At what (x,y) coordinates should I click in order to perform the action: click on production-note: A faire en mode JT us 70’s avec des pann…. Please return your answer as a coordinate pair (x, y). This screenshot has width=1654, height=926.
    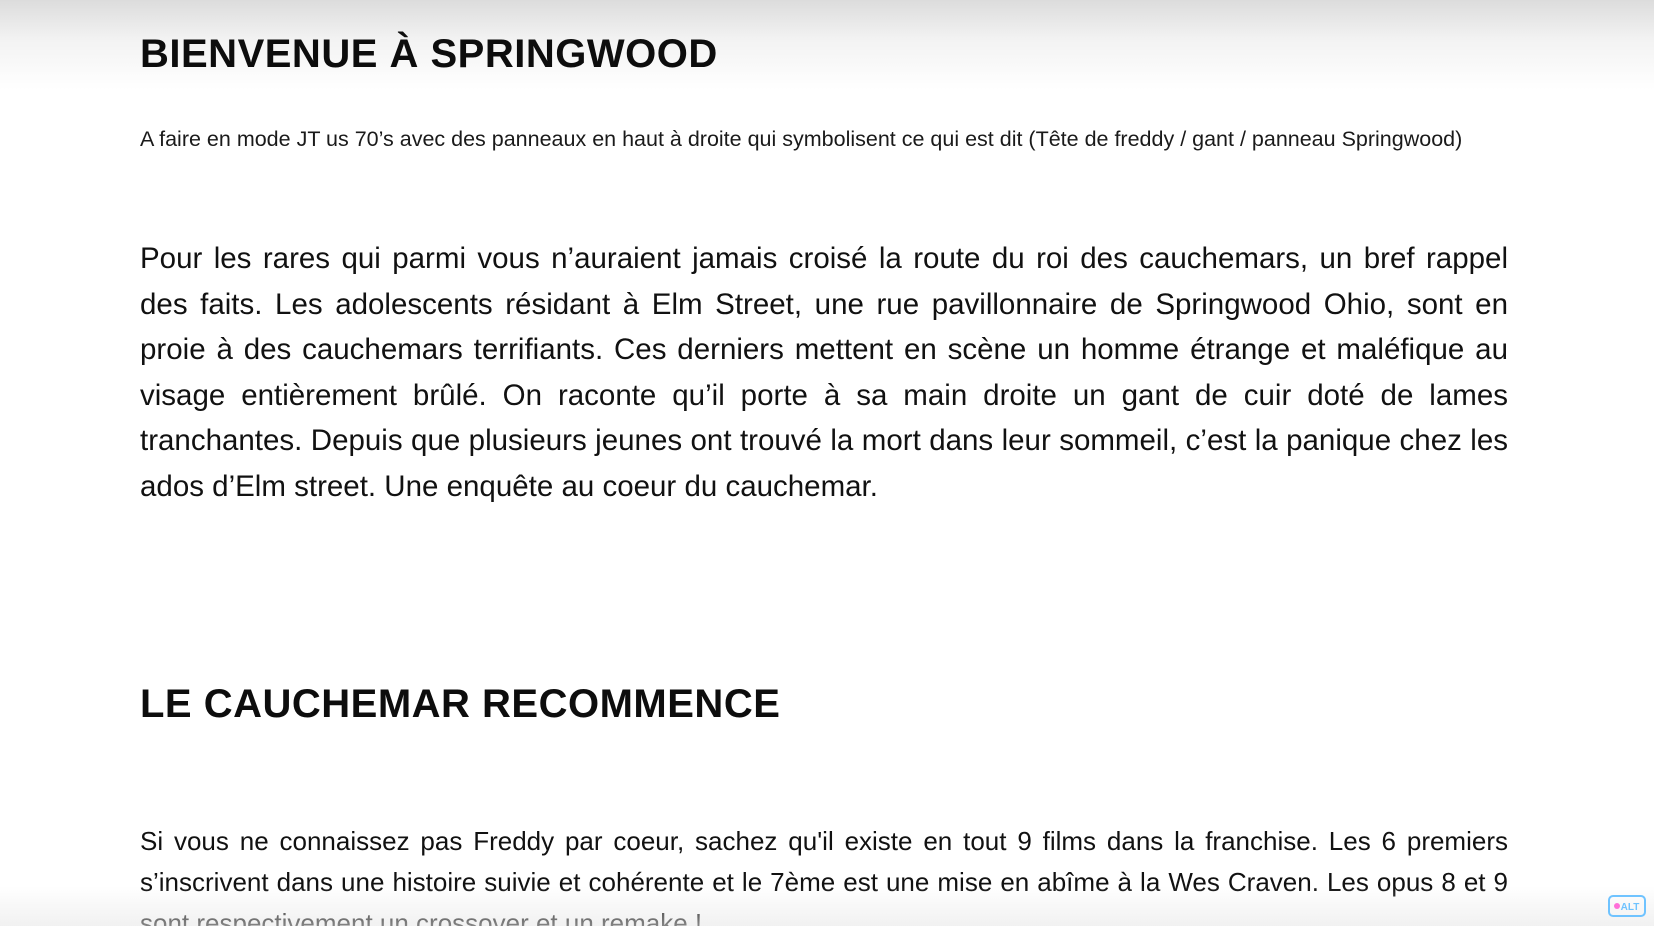
    Looking at the image, I should click on (801, 139).